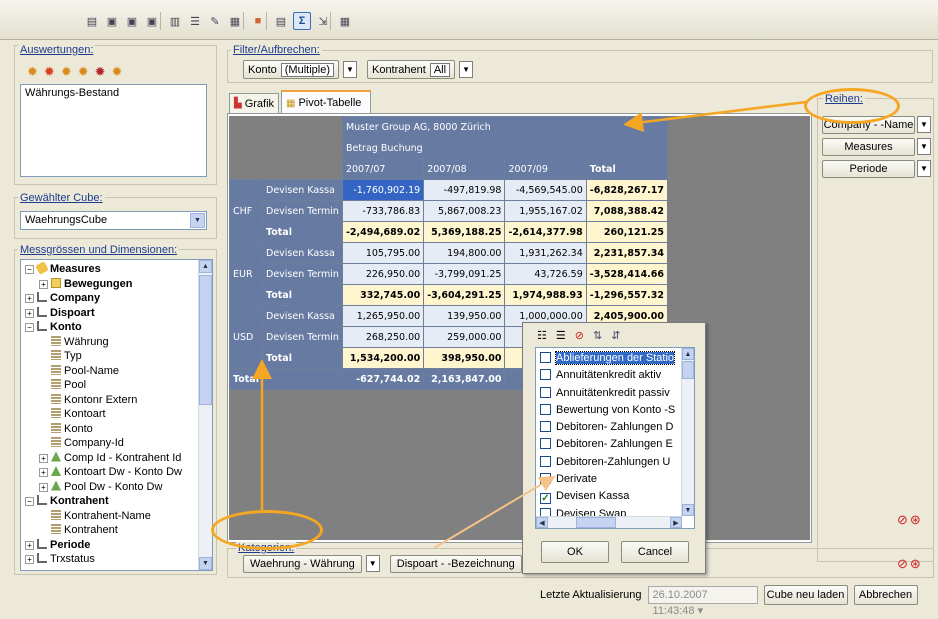 This screenshot has height=619, width=938. I want to click on member-scrollbar: ▲ ▼, so click(687, 432).